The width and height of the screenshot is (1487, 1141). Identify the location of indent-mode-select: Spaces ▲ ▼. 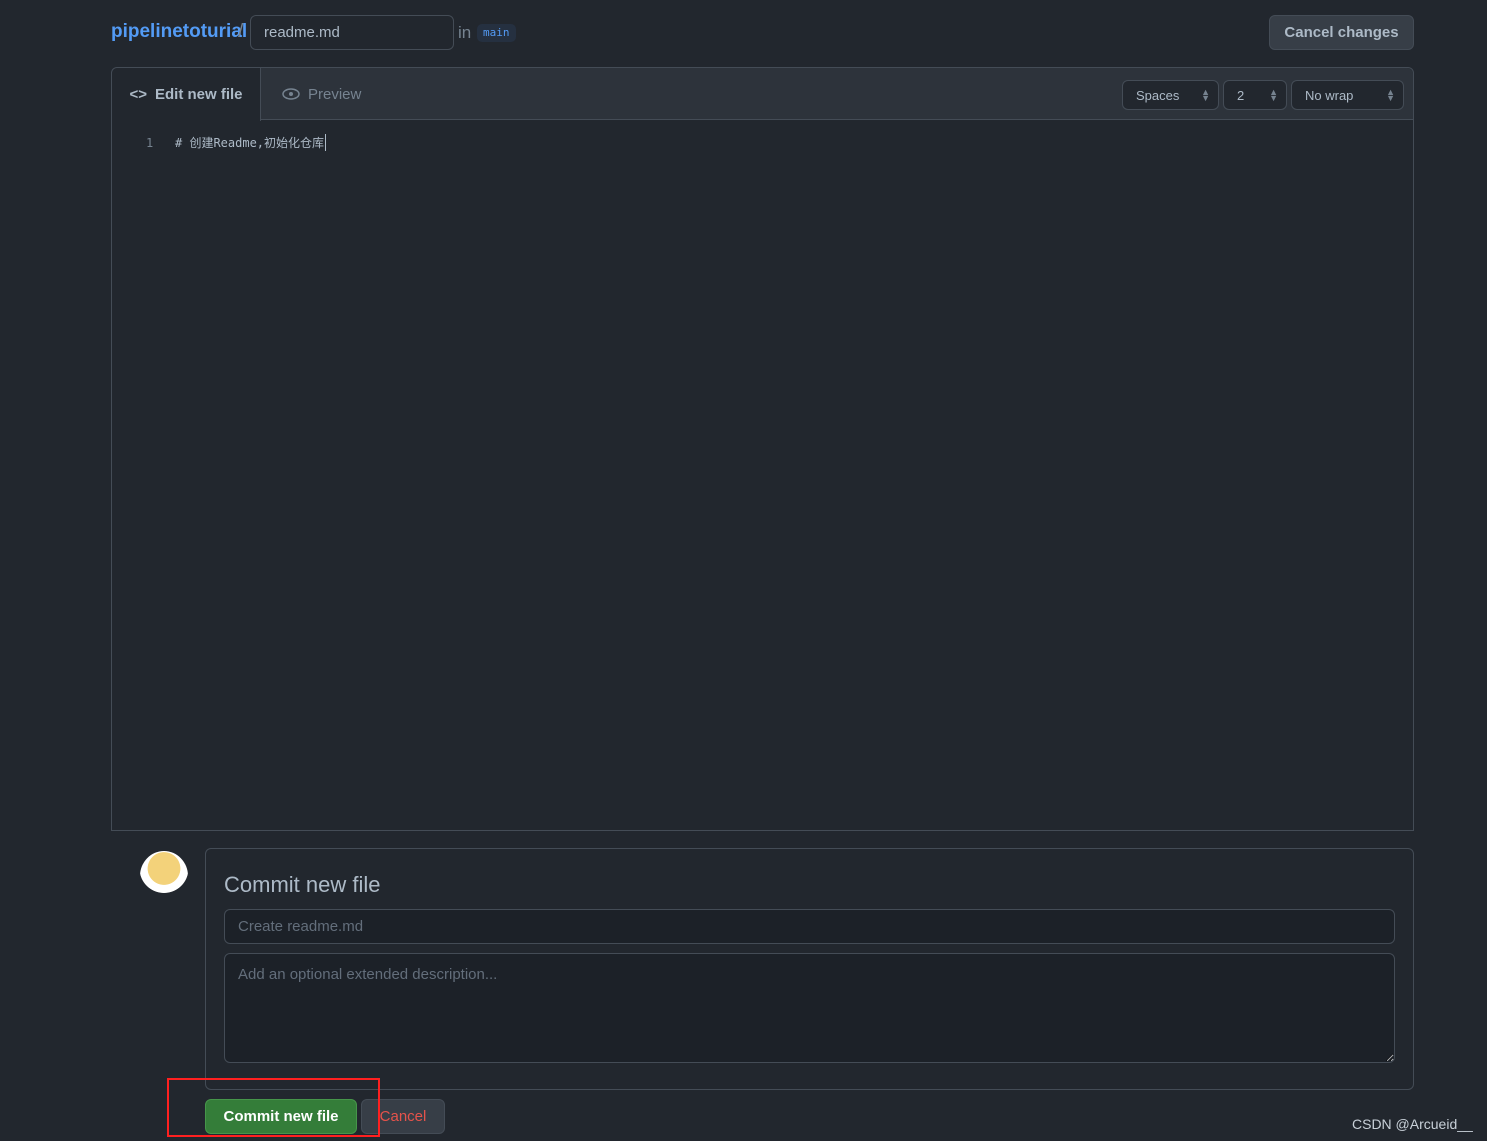
(1170, 95).